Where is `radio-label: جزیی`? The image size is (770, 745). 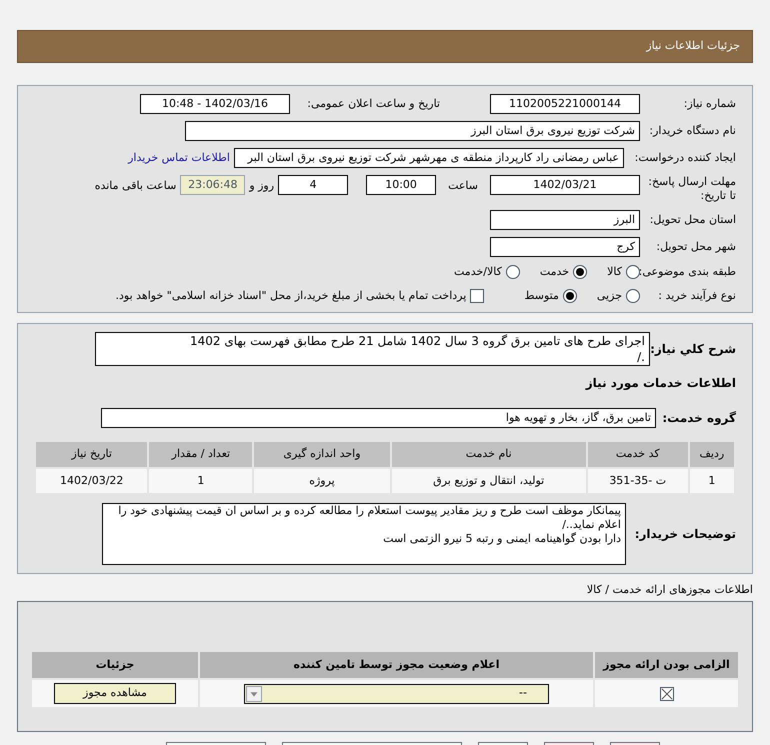 radio-label: جزیی is located at coordinates (609, 296).